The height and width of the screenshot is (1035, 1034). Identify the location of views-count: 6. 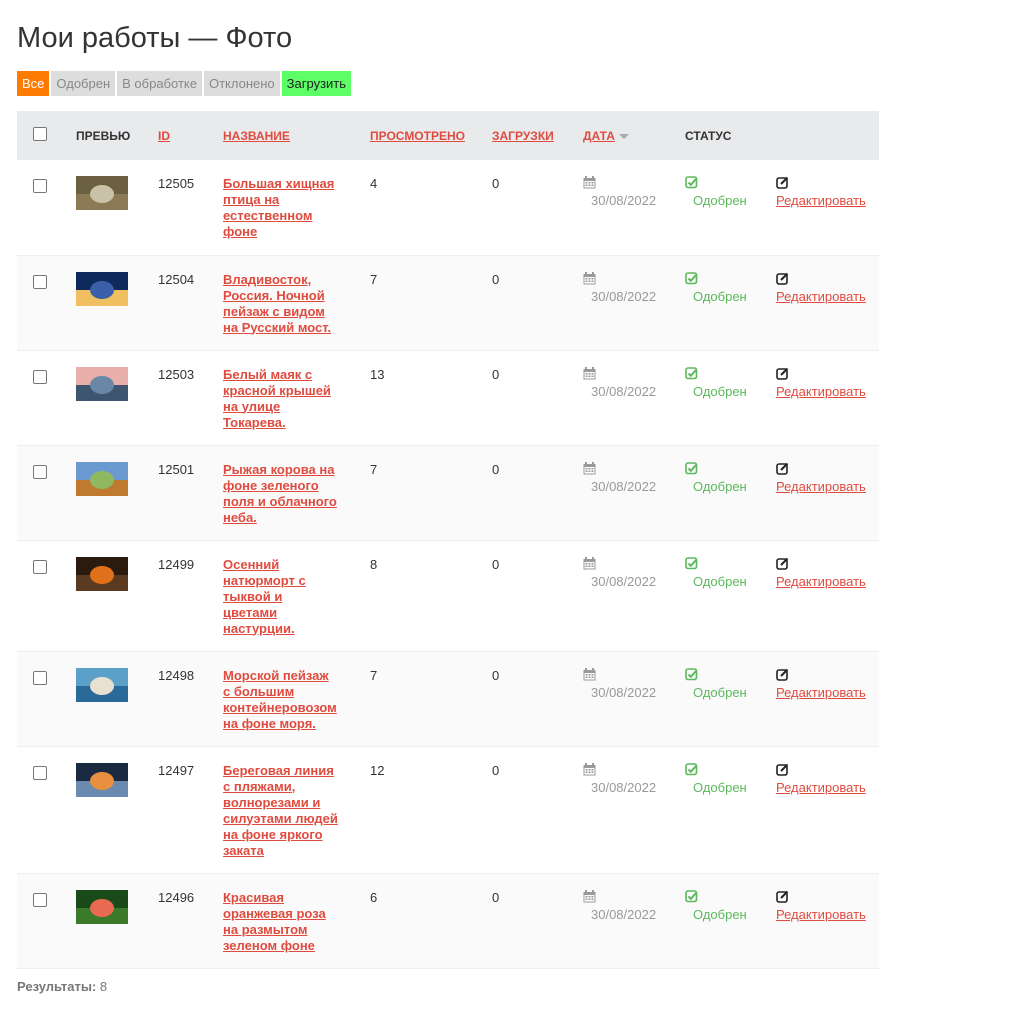
(374, 897).